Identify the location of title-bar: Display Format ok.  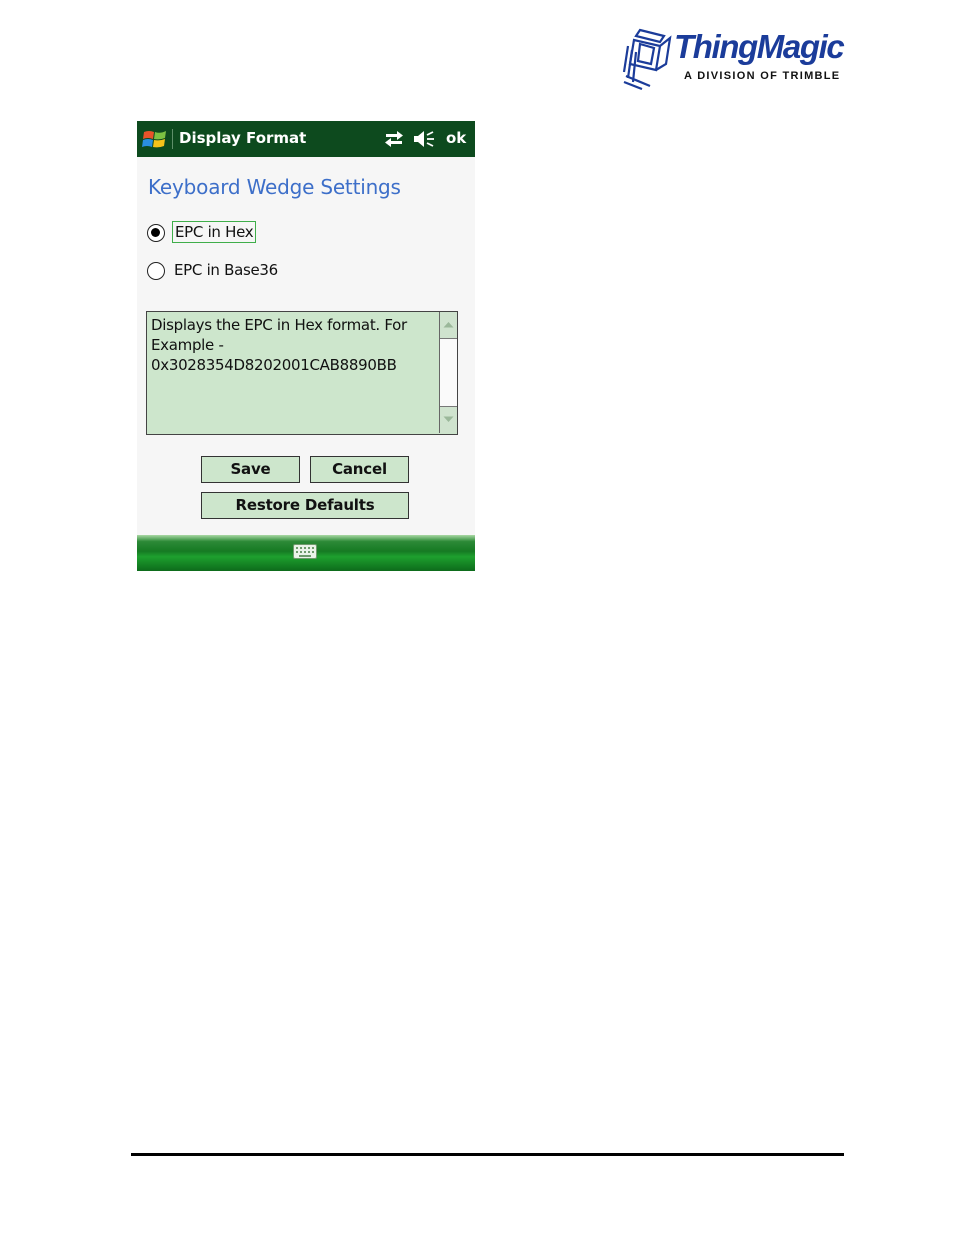
(306, 139).